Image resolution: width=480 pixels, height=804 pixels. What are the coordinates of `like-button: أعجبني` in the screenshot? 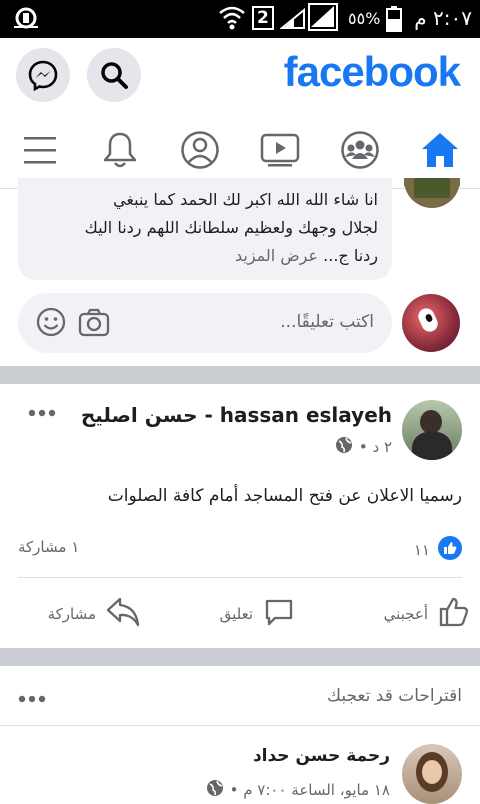 It's located at (405, 614).